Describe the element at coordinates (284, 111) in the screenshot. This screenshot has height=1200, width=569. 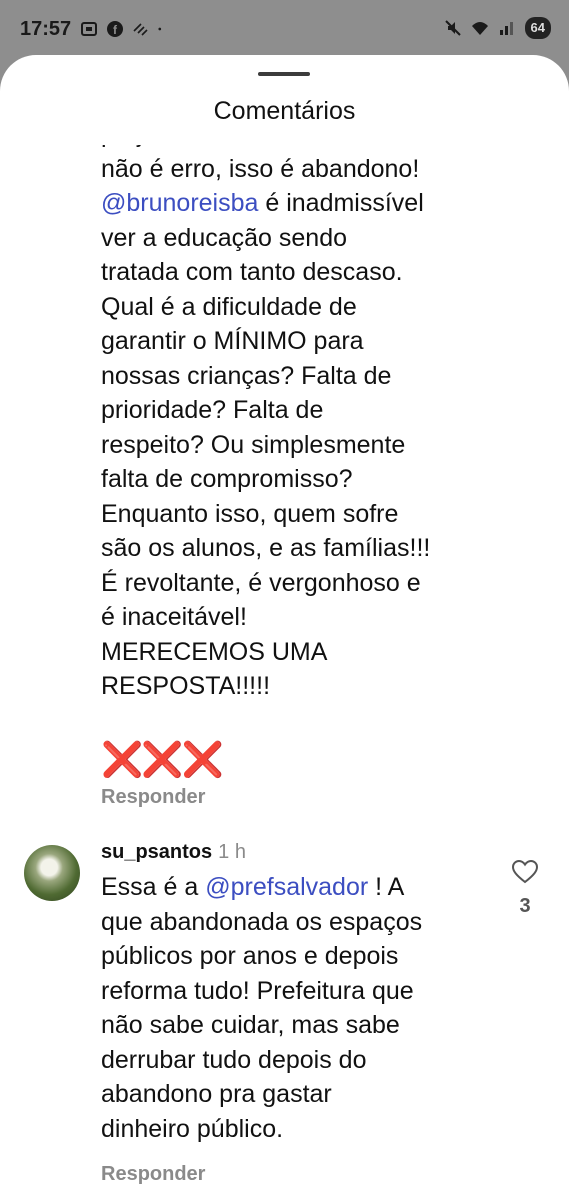
I see `sheet-title: Comentários` at that location.